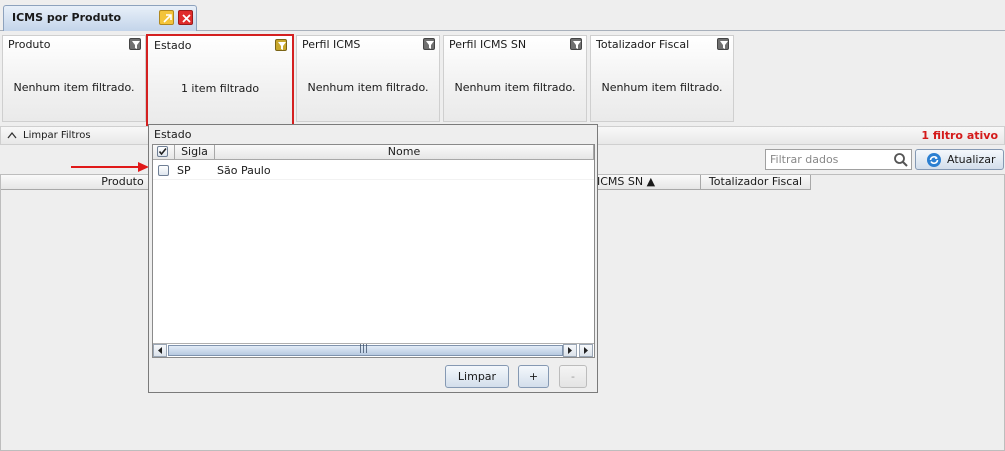 This screenshot has height=451, width=1005. Describe the element at coordinates (185, 17) in the screenshot. I see `close-icon` at that location.